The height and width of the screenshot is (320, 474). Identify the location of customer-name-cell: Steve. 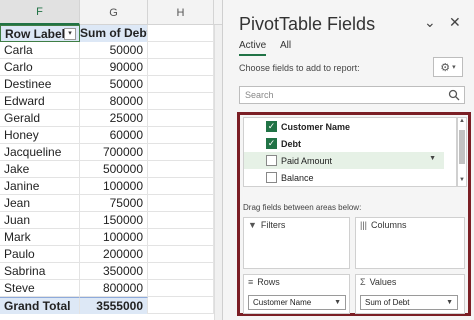
(40, 288).